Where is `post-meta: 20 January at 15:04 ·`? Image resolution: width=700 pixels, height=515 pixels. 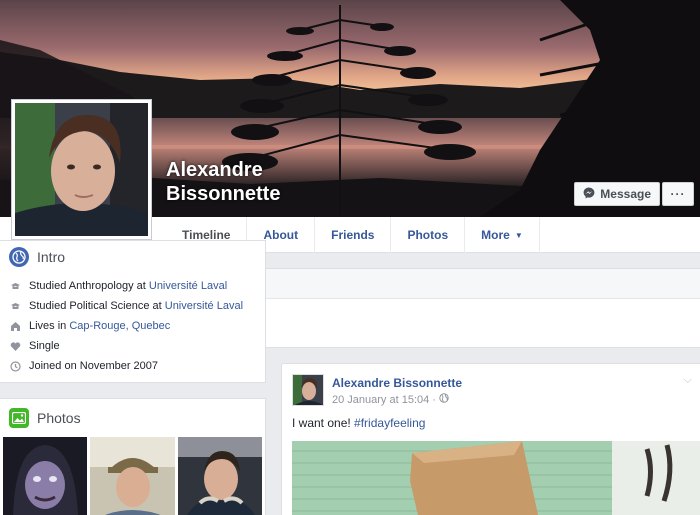
post-meta: 20 January at 15:04 · is located at coordinates (397, 399).